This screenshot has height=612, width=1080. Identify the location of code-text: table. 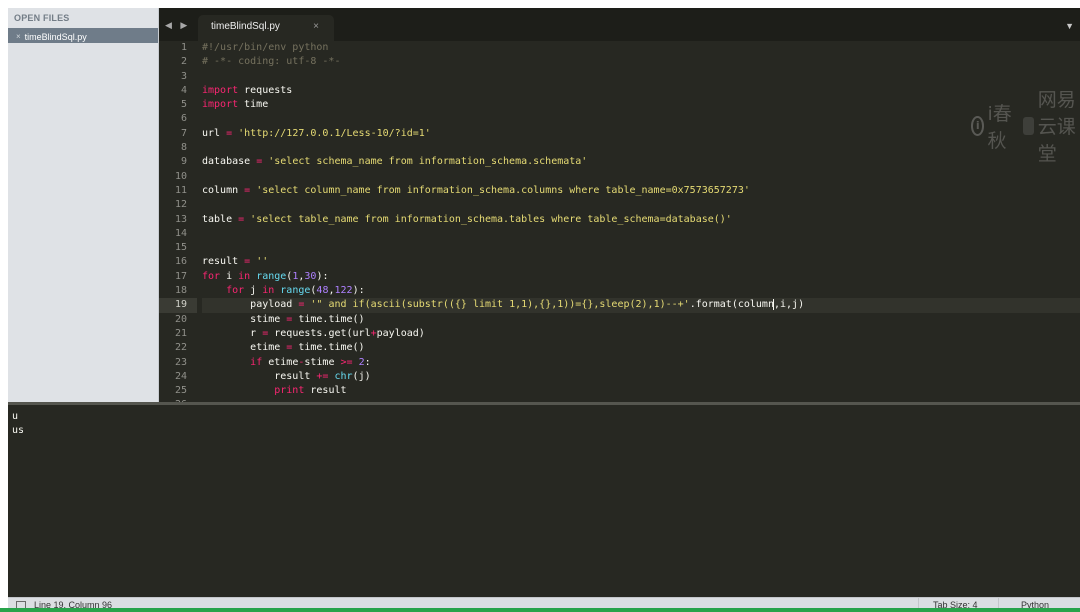
(220, 219).